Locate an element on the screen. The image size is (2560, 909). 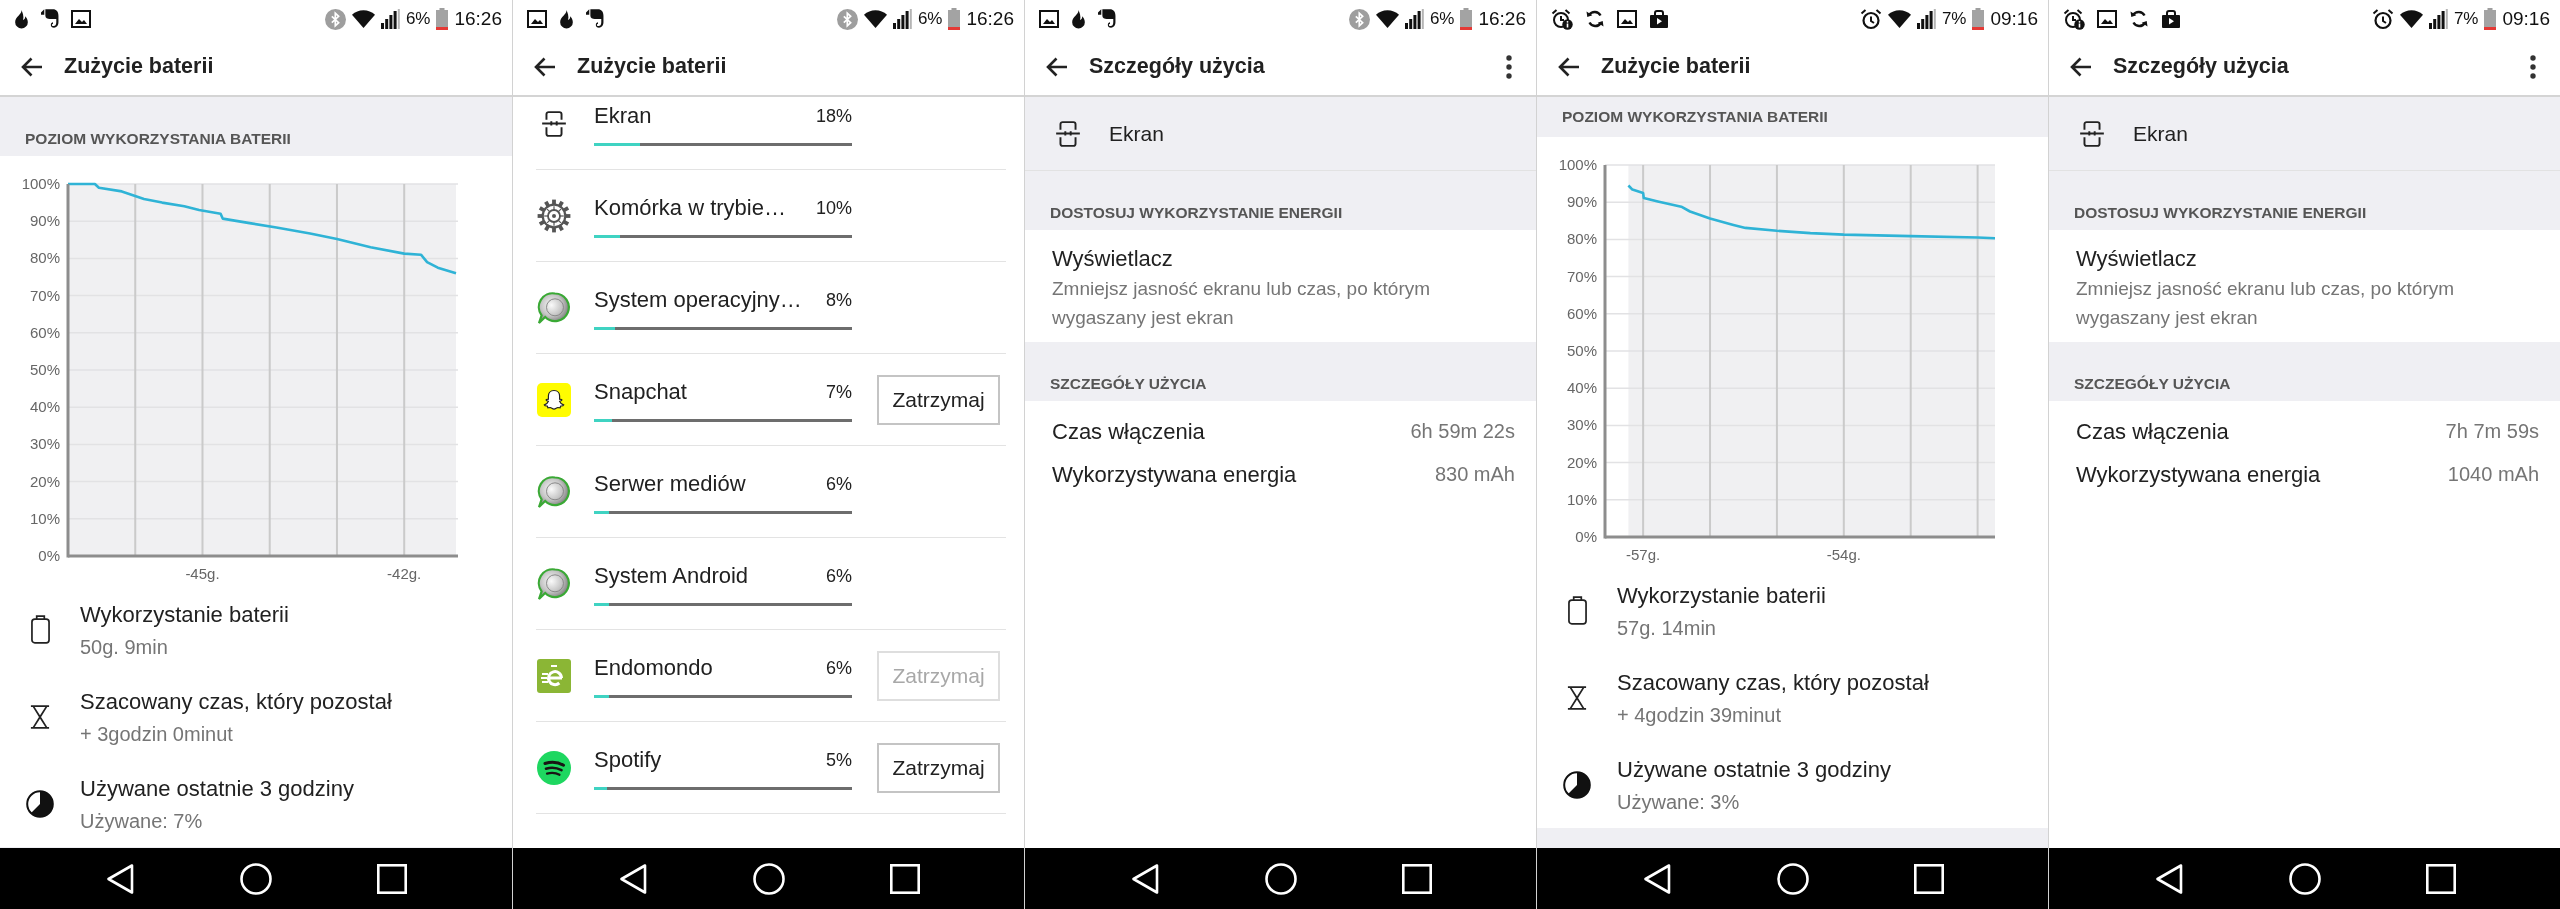
y-axis-label: 80% is located at coordinates (1581, 239).